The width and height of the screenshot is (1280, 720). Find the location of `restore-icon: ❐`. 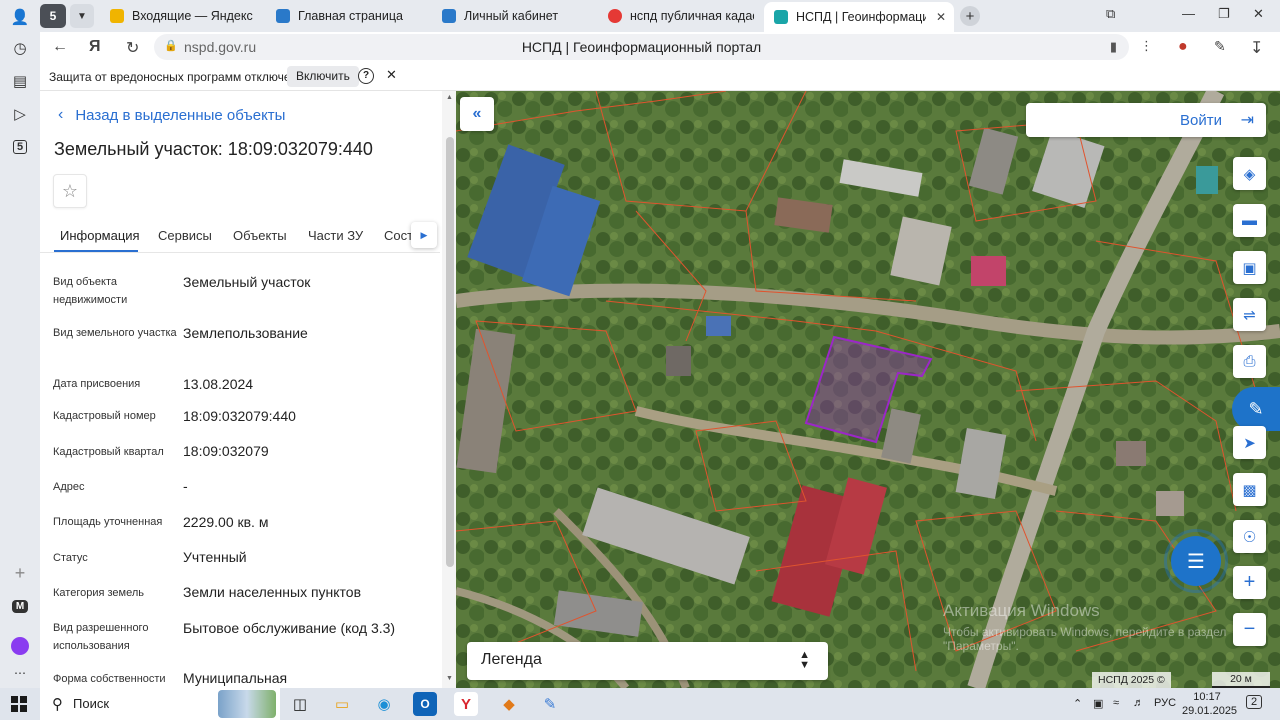

restore-icon: ❐ is located at coordinates (1224, 14).